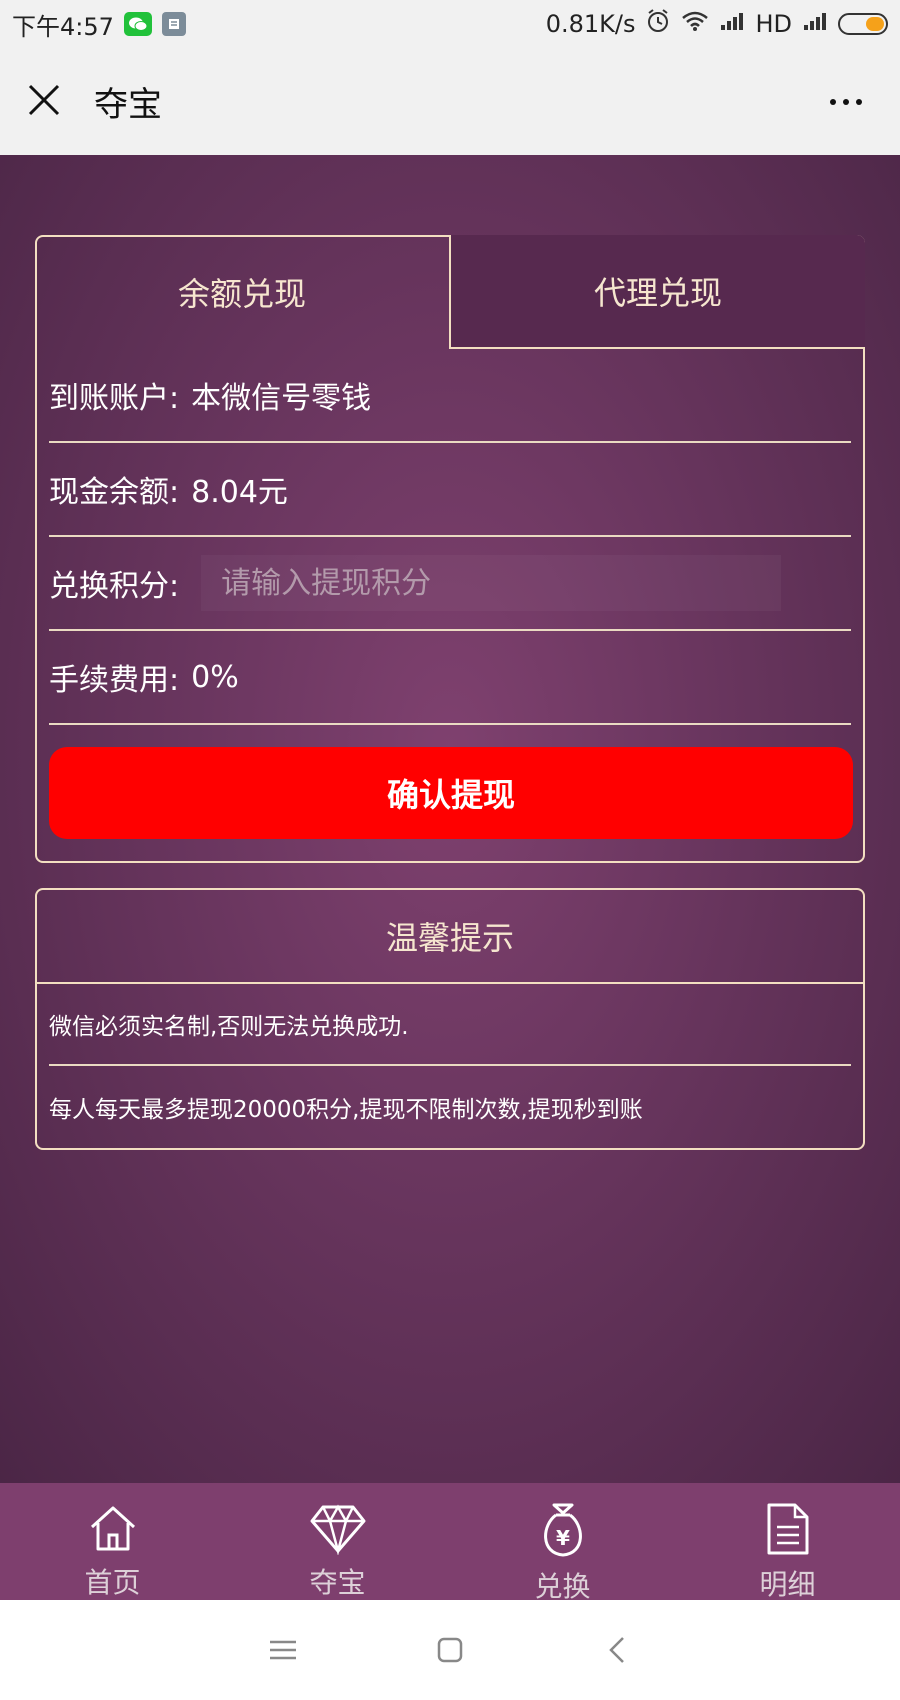 The width and height of the screenshot is (900, 1700). I want to click on home-icon, so click(113, 1528).